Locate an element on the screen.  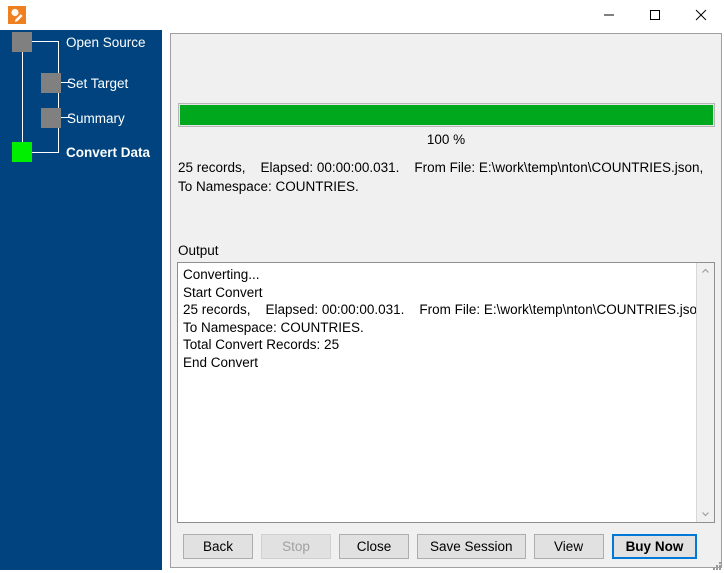
progress-bar-container is located at coordinates (446, 115).